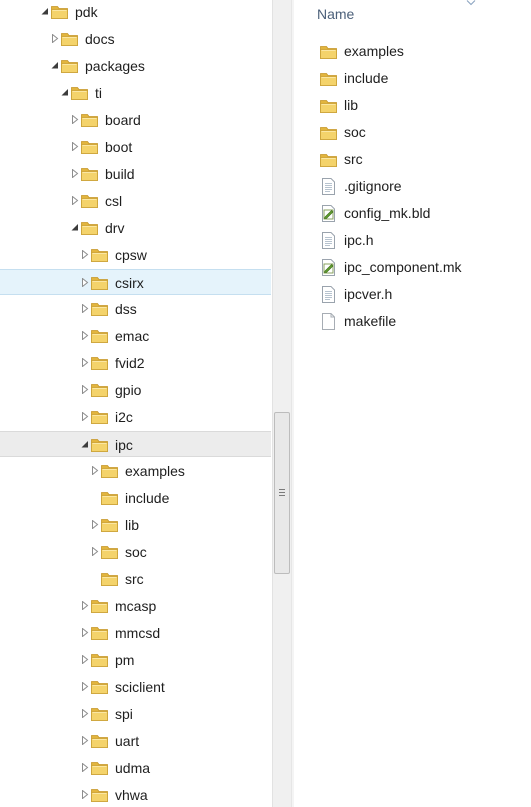  What do you see at coordinates (133, 768) in the screenshot?
I see `tree-item-label: udma` at bounding box center [133, 768].